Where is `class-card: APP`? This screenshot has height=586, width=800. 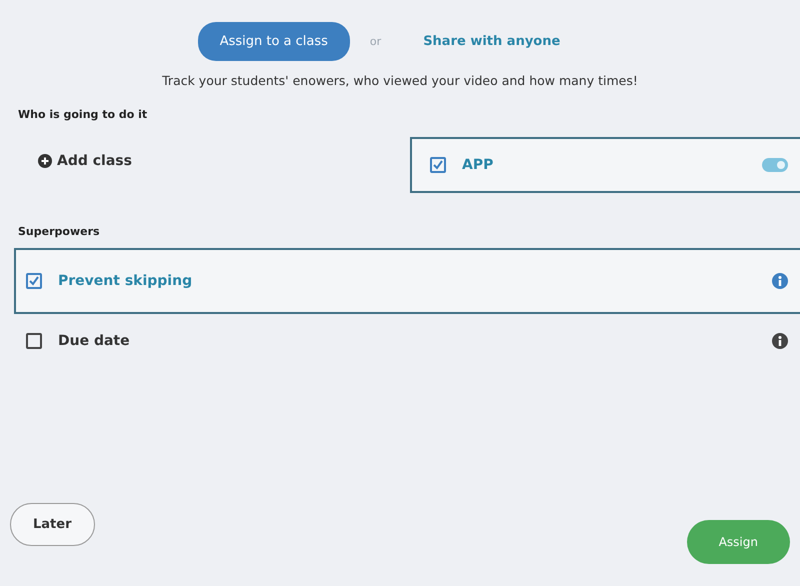
class-card: APP is located at coordinates (605, 165).